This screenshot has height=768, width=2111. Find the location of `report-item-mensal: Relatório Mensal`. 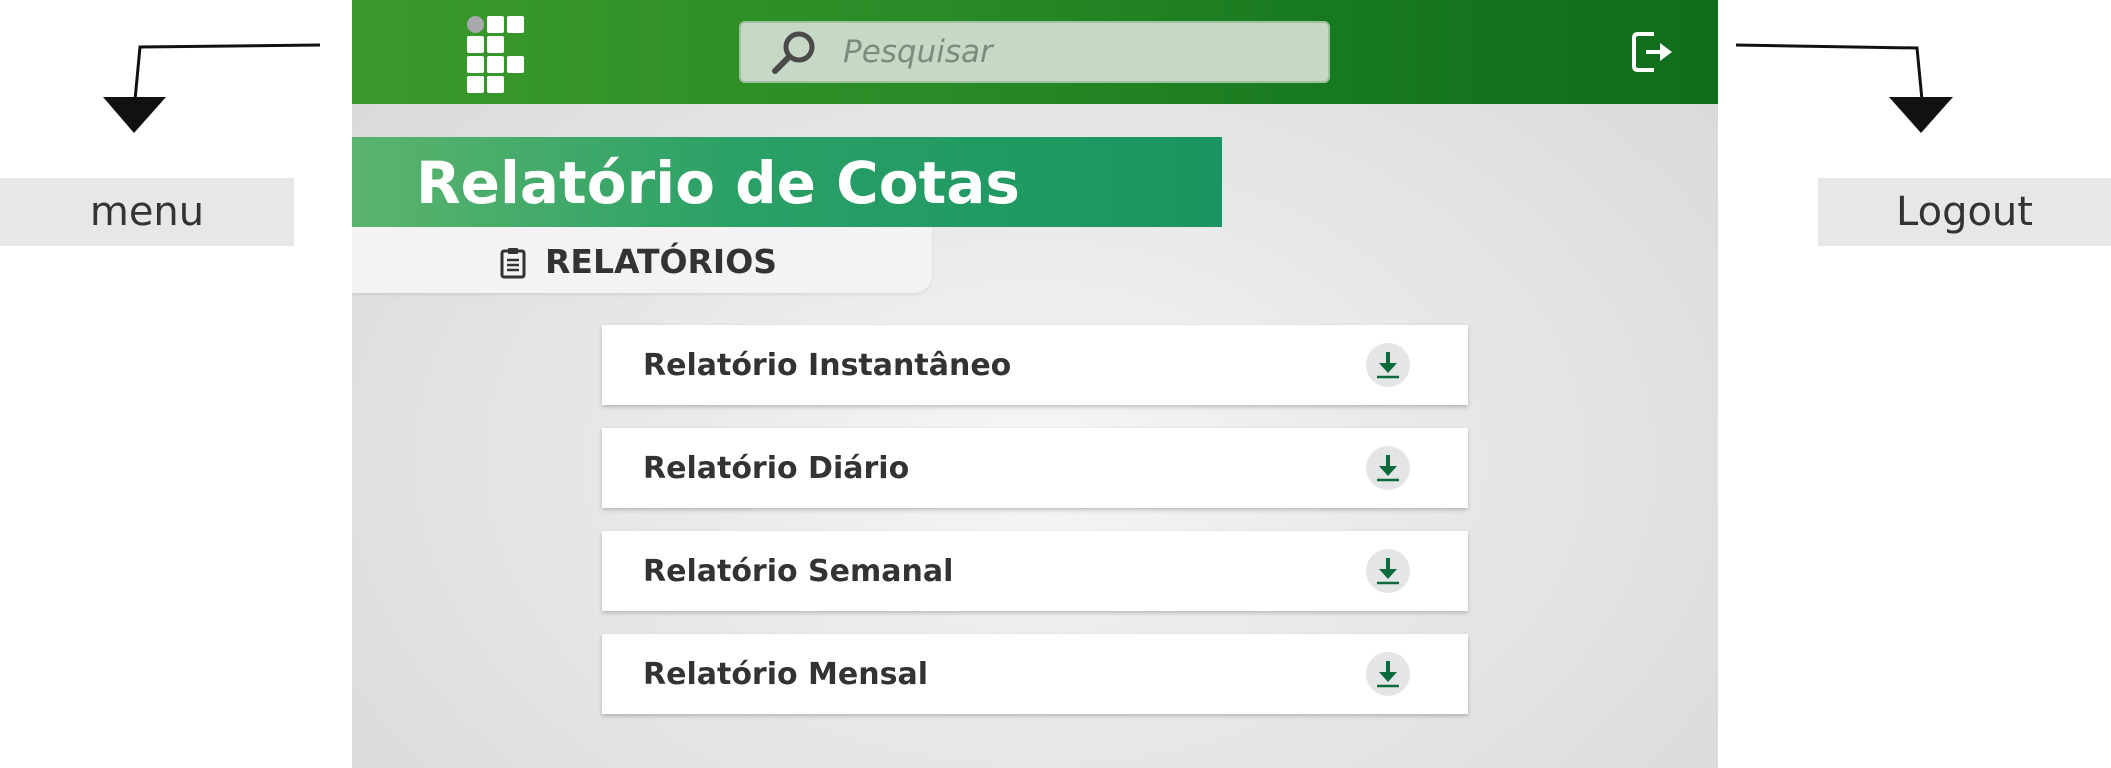

report-item-mensal: Relatório Mensal is located at coordinates (1035, 674).